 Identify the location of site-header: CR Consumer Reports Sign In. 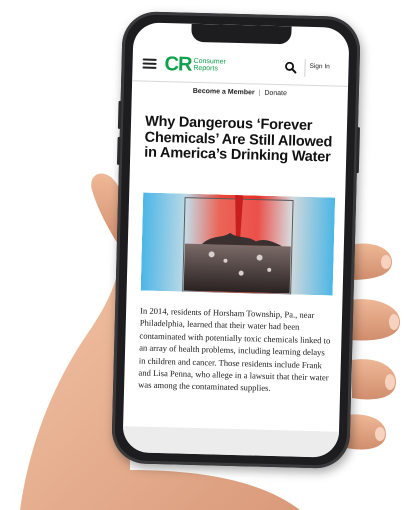
(240, 66).